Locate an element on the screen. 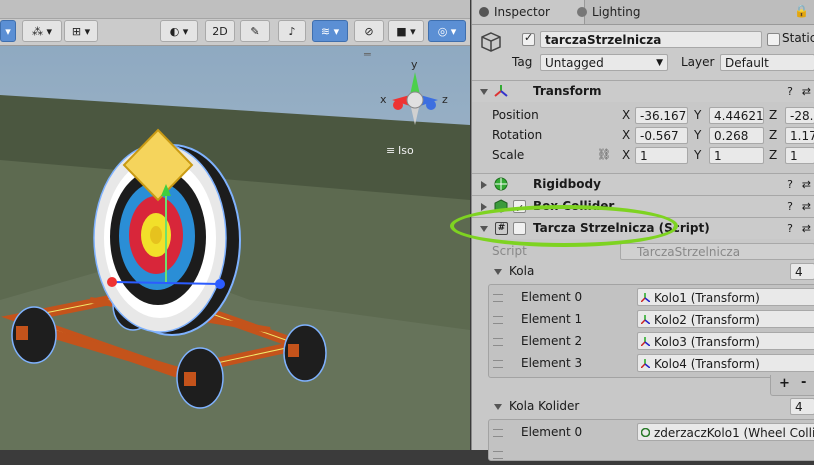 The height and width of the screenshot is (465, 814). chevron-down-icon: ▼ is located at coordinates (659, 63).